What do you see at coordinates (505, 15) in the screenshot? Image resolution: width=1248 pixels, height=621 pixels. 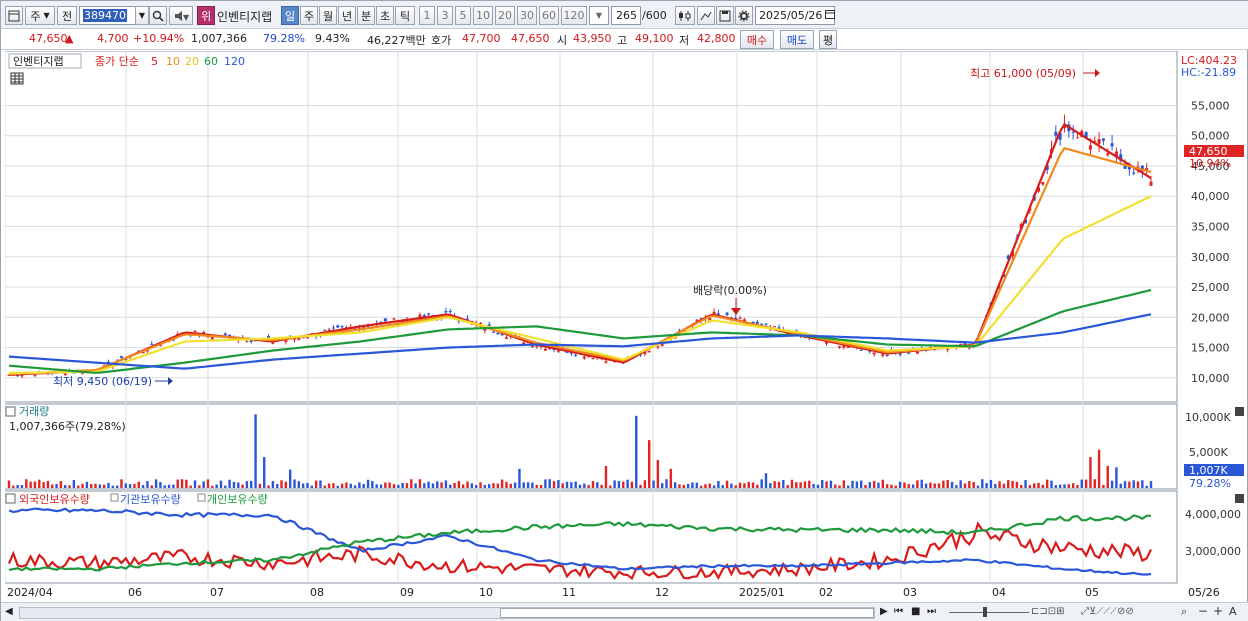 I see `interval-20: 20` at bounding box center [505, 15].